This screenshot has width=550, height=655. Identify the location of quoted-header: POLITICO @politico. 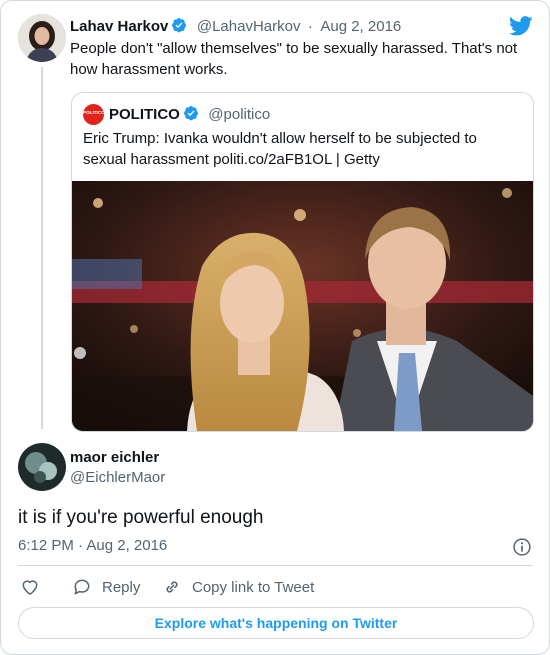
(189, 114).